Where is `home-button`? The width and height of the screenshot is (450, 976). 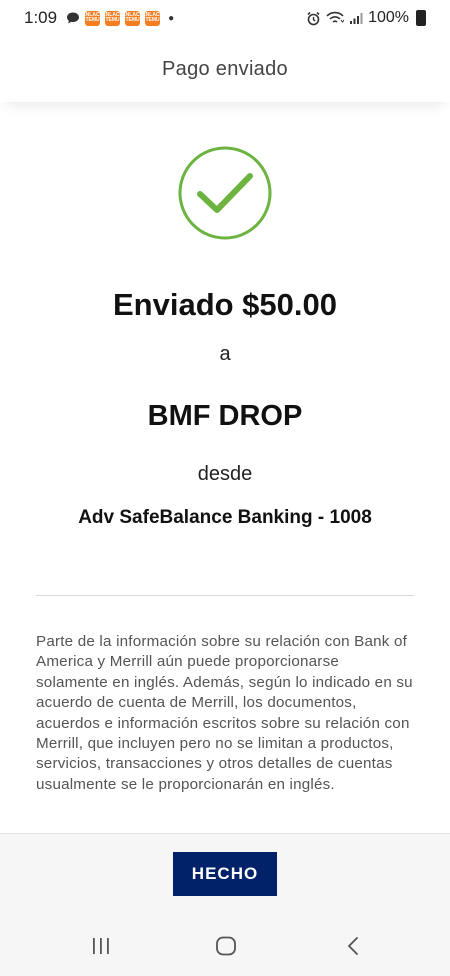 home-button is located at coordinates (226, 946).